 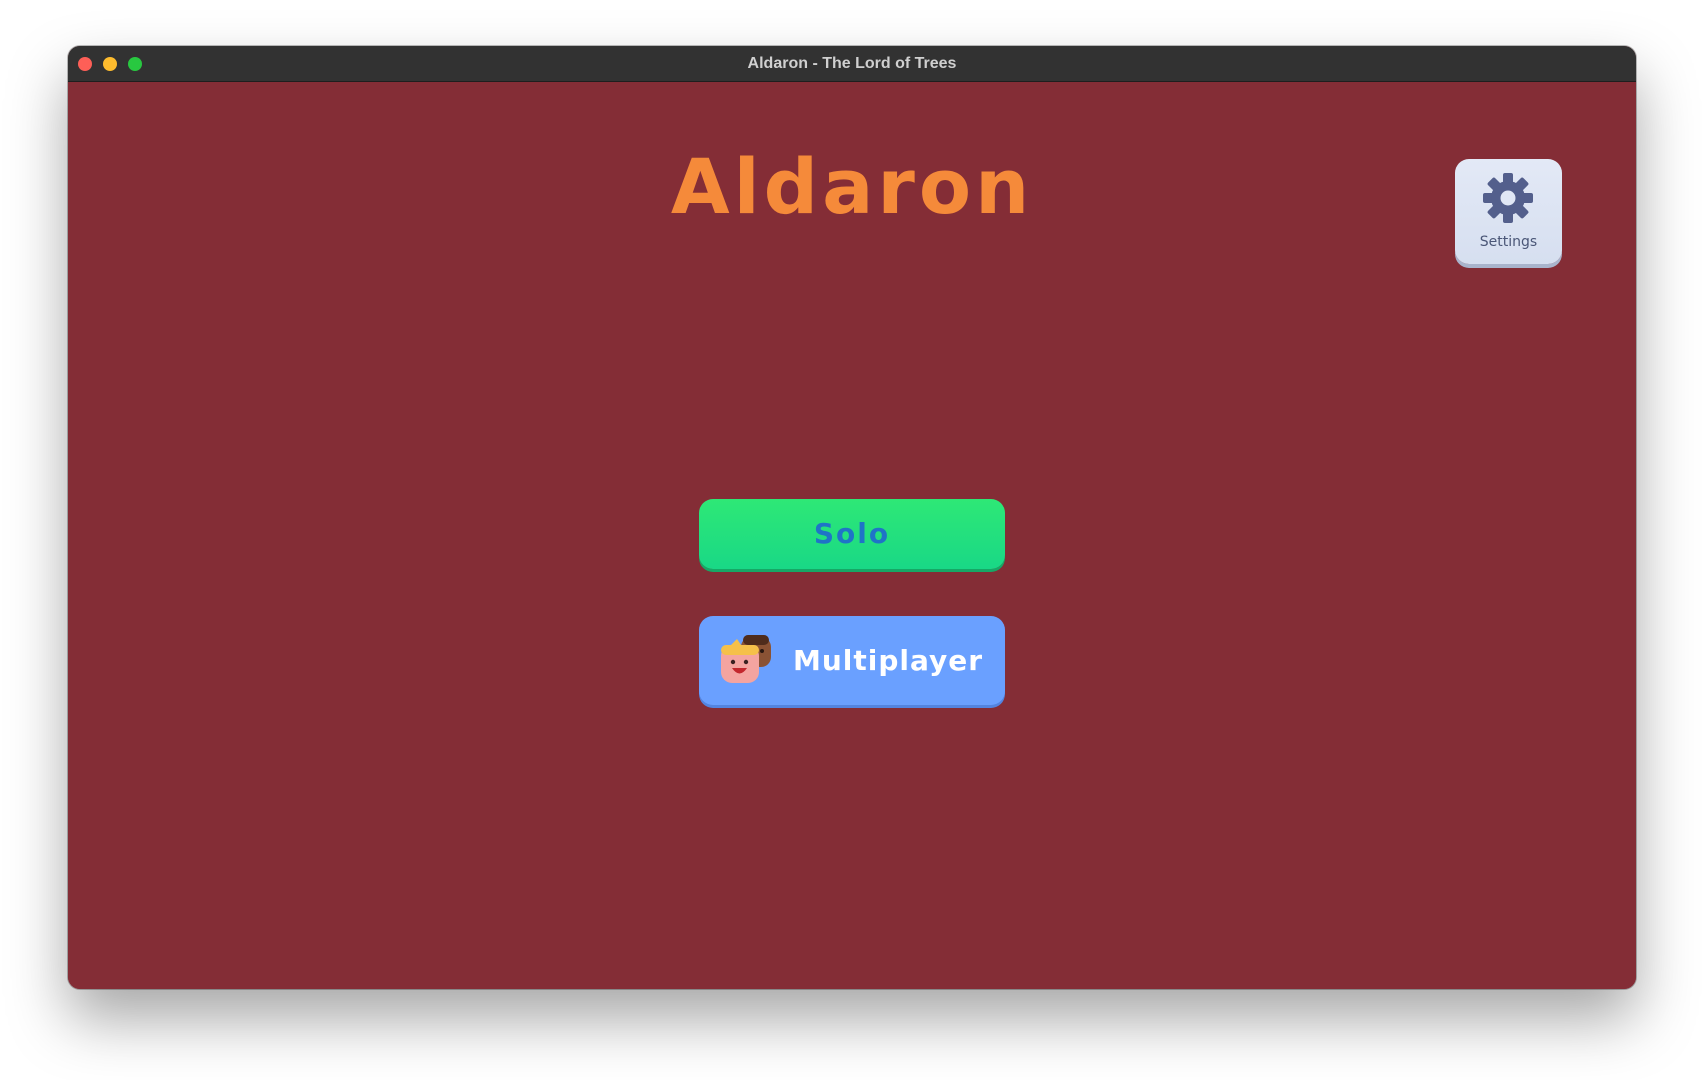 I want to click on multiplayer-label: Multiplayer, so click(x=888, y=660).